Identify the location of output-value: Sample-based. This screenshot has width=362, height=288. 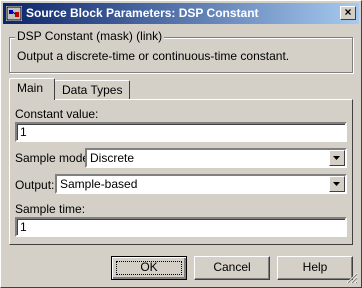
(99, 184).